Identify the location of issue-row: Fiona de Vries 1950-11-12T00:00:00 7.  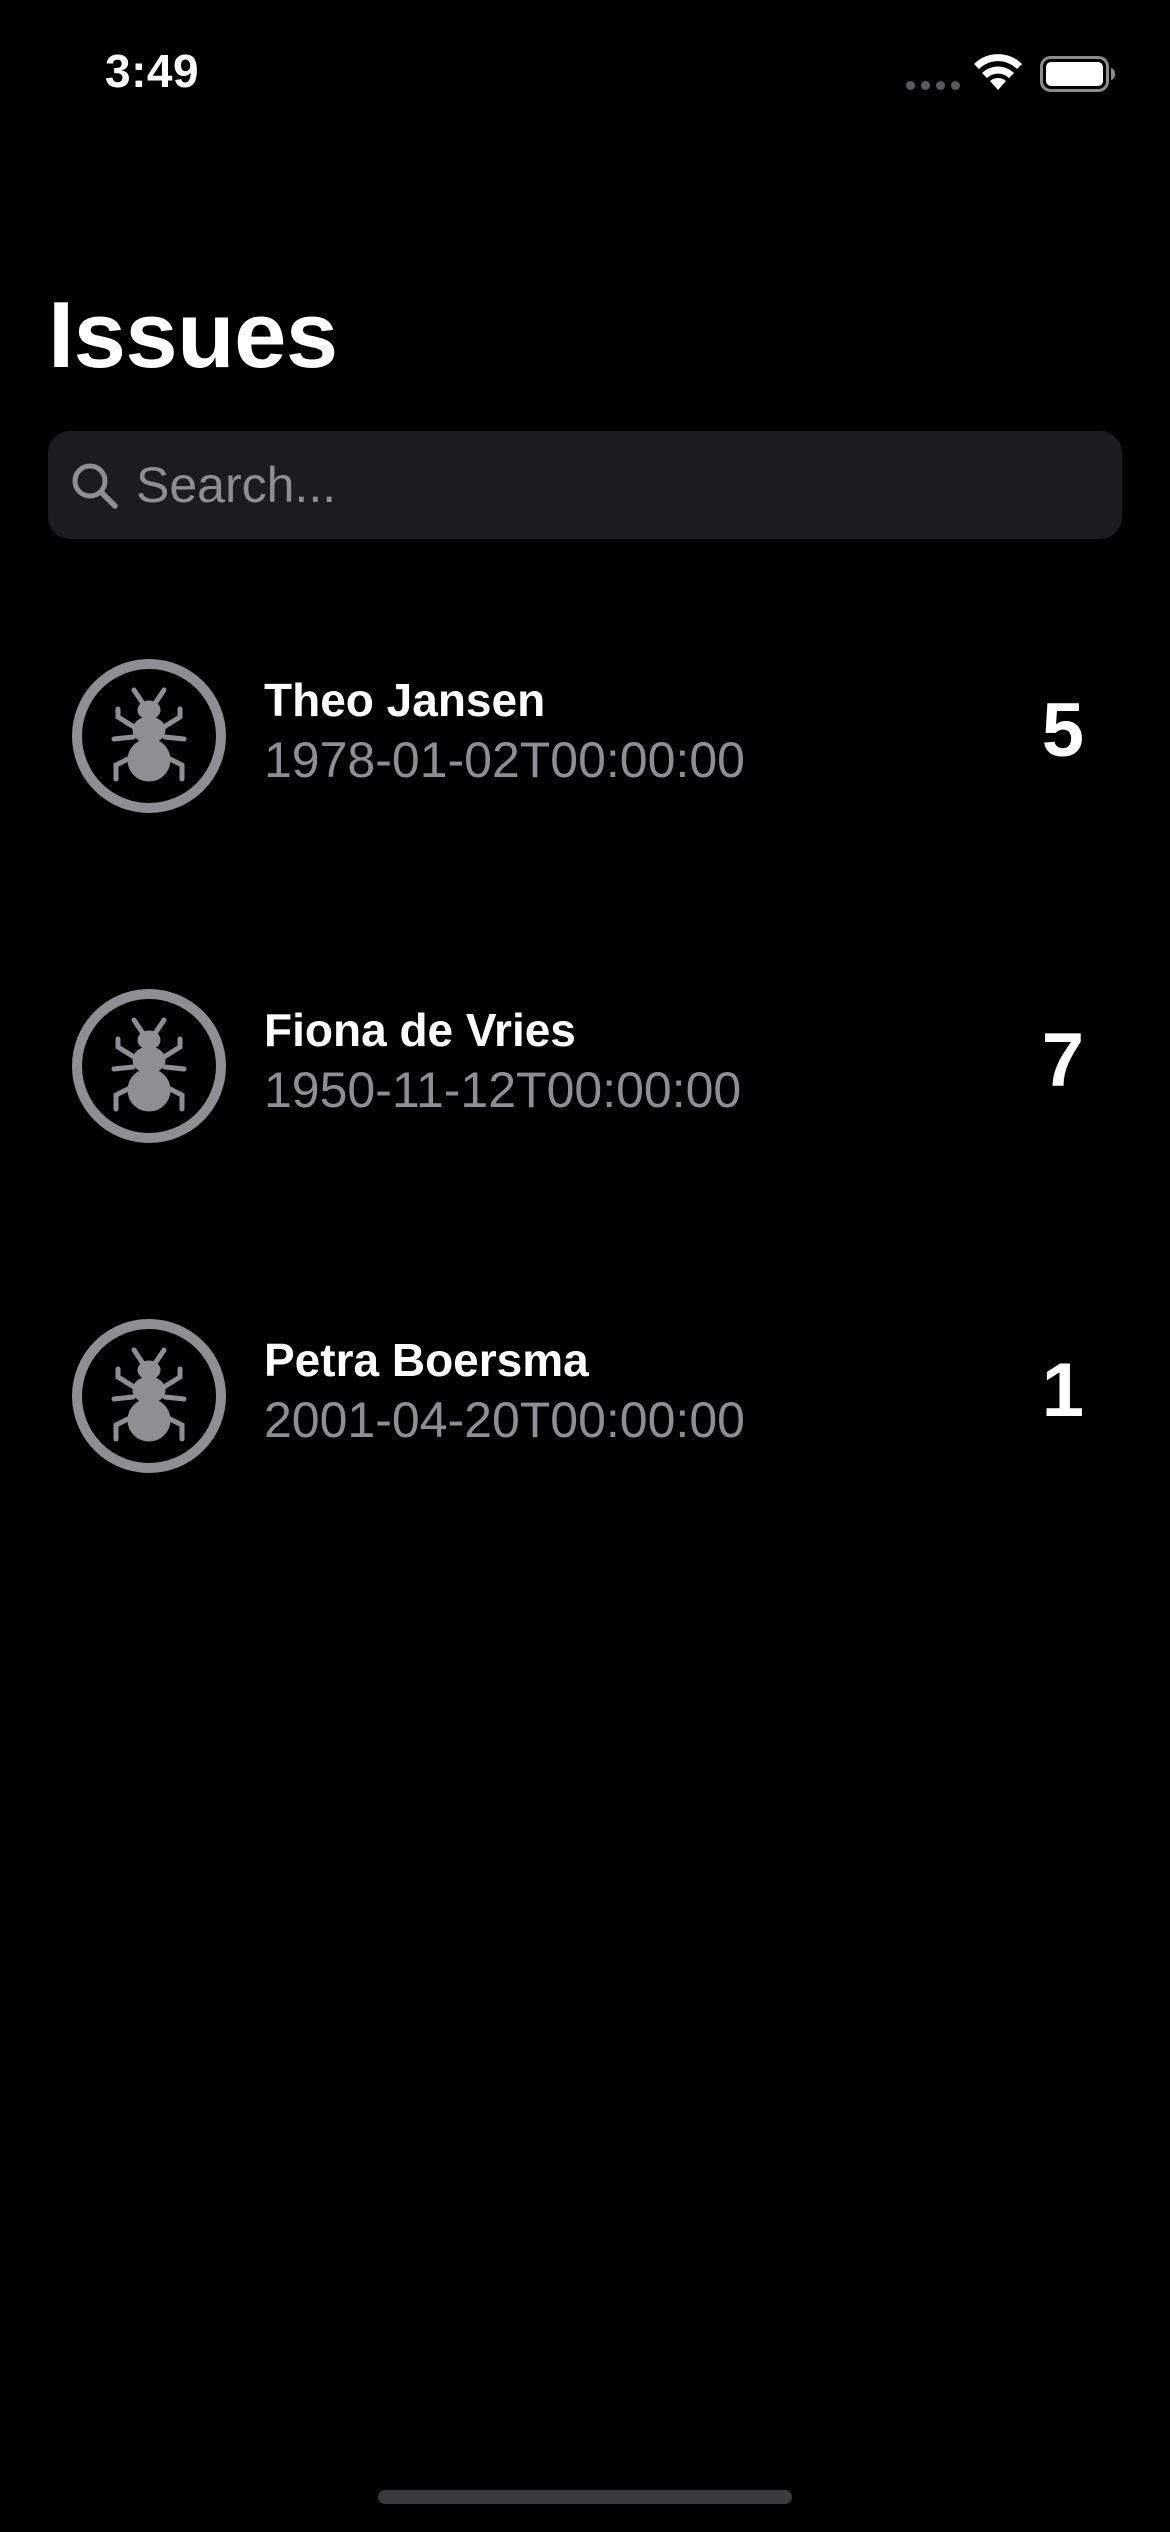
(585, 1065).